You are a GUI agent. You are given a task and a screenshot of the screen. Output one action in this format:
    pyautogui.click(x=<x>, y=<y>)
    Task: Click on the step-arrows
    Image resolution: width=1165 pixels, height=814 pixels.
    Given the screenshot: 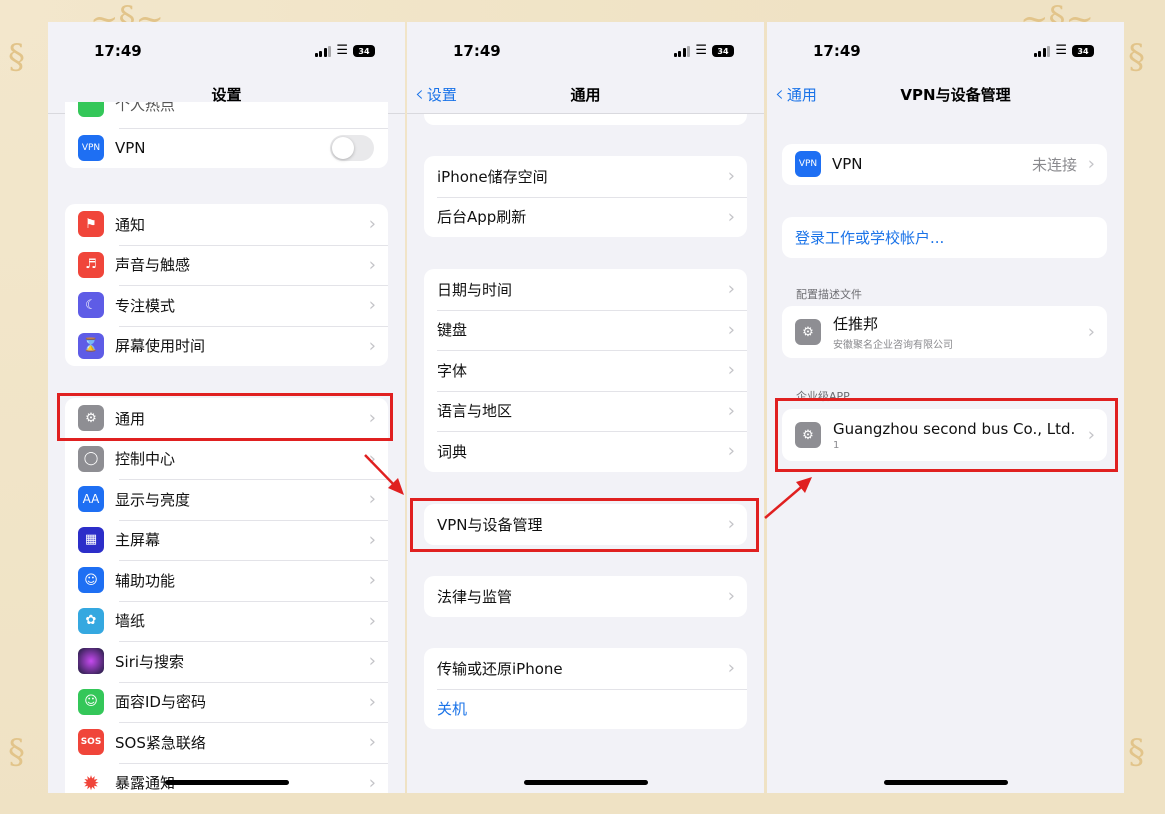 What is the action you would take?
    pyautogui.click(x=588, y=486)
    